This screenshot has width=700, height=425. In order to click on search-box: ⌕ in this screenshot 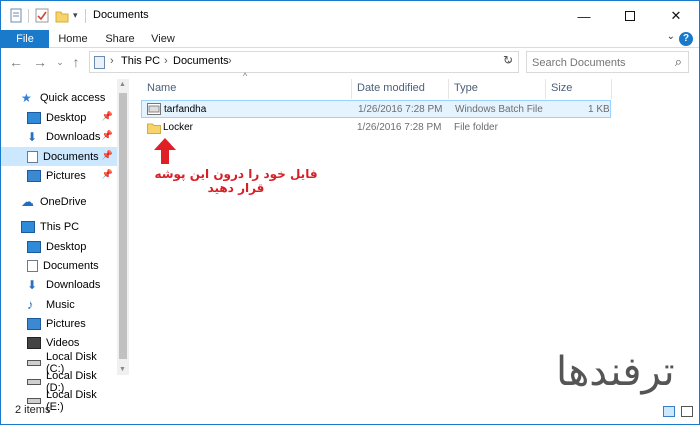, I will do `click(607, 62)`.